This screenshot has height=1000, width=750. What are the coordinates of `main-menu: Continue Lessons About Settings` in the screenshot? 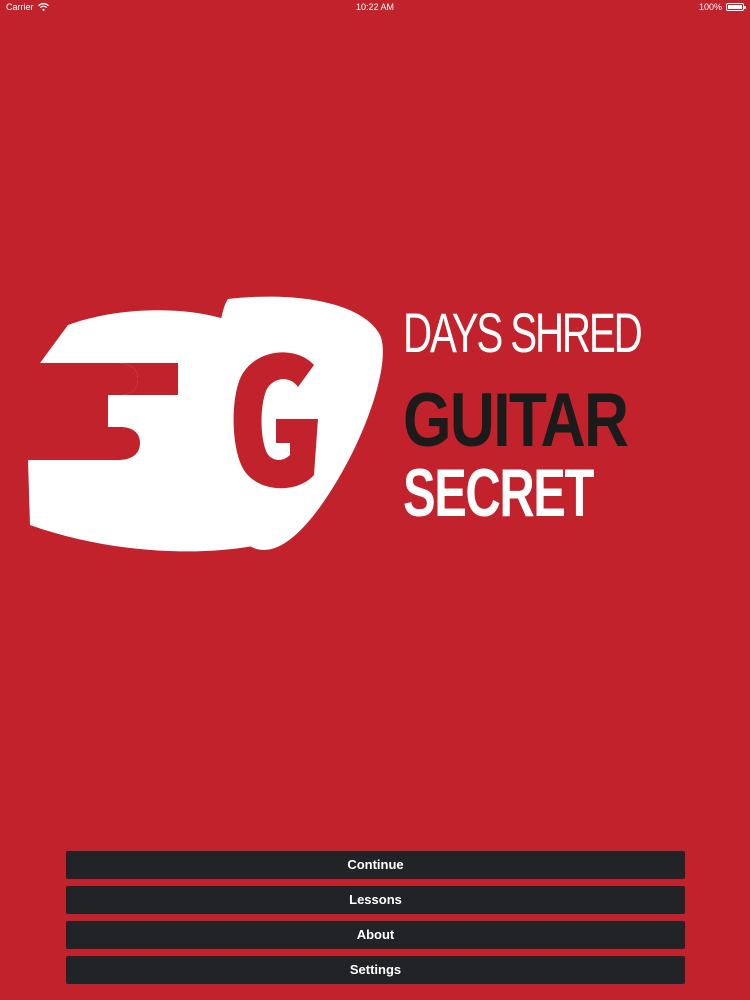 It's located at (375, 921).